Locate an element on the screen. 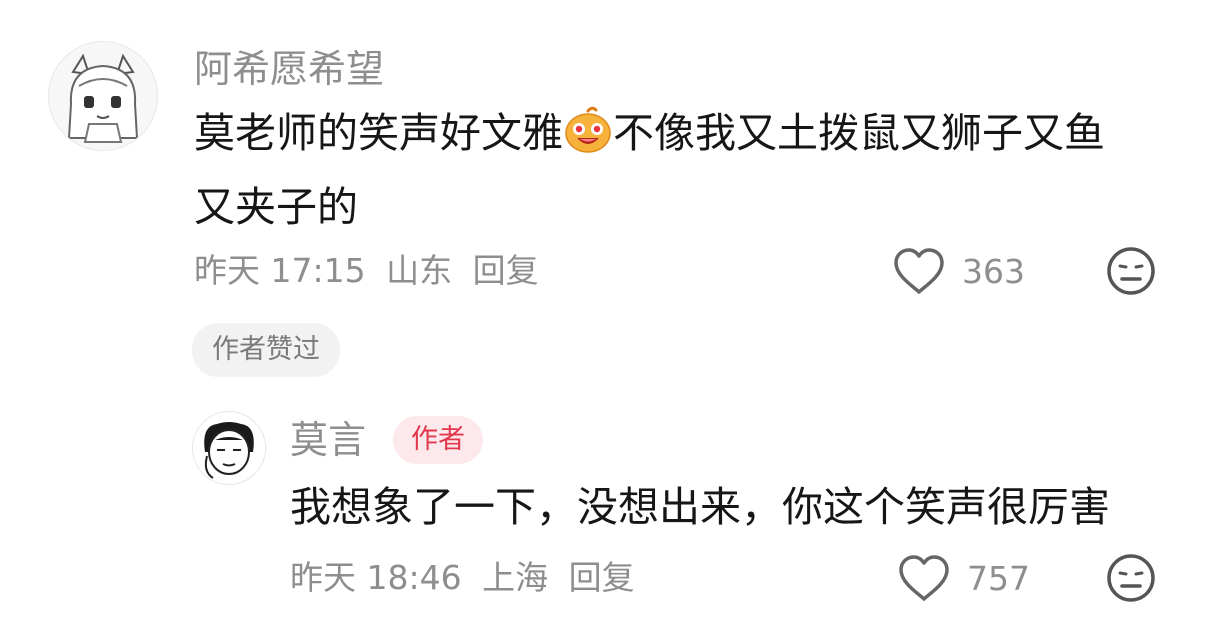  reply-text: 我想象了一下，没想出来，你这个笑声很厉害 is located at coordinates (700, 507).